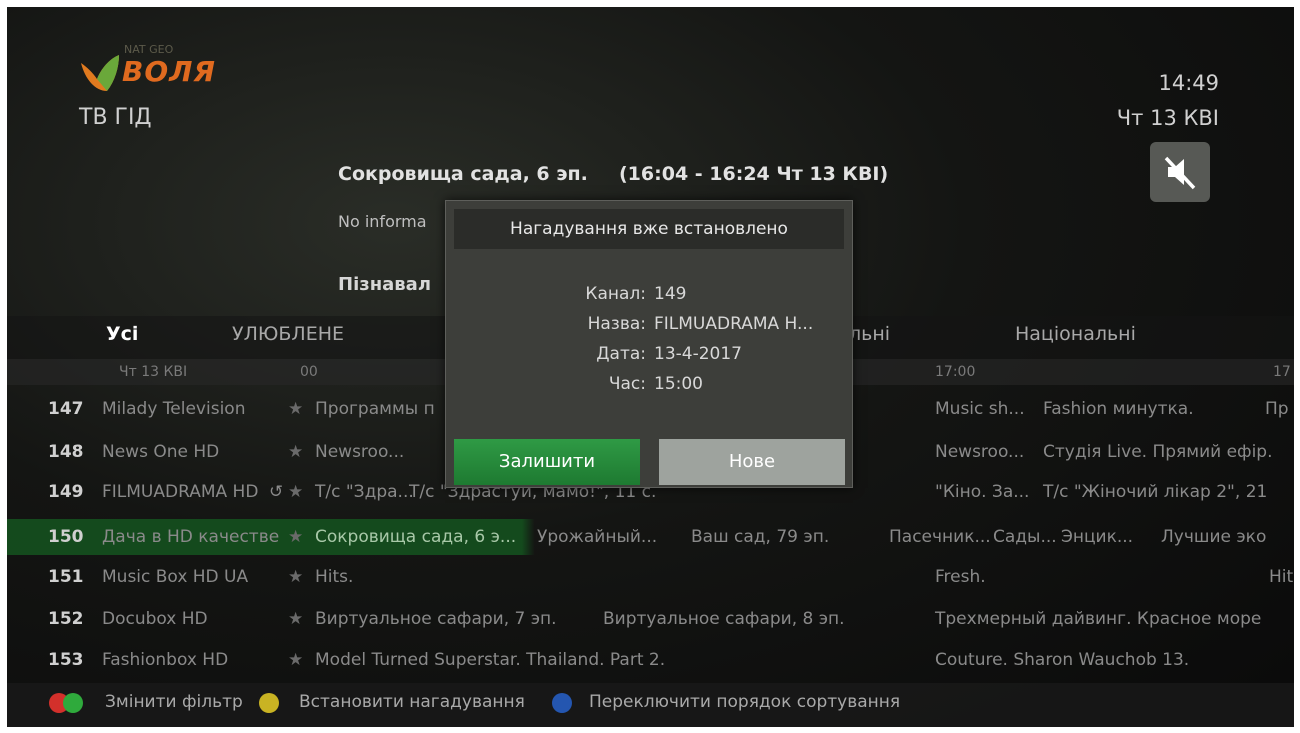  What do you see at coordinates (1213, 537) in the screenshot?
I see `program-cell: Лучшие эко` at bounding box center [1213, 537].